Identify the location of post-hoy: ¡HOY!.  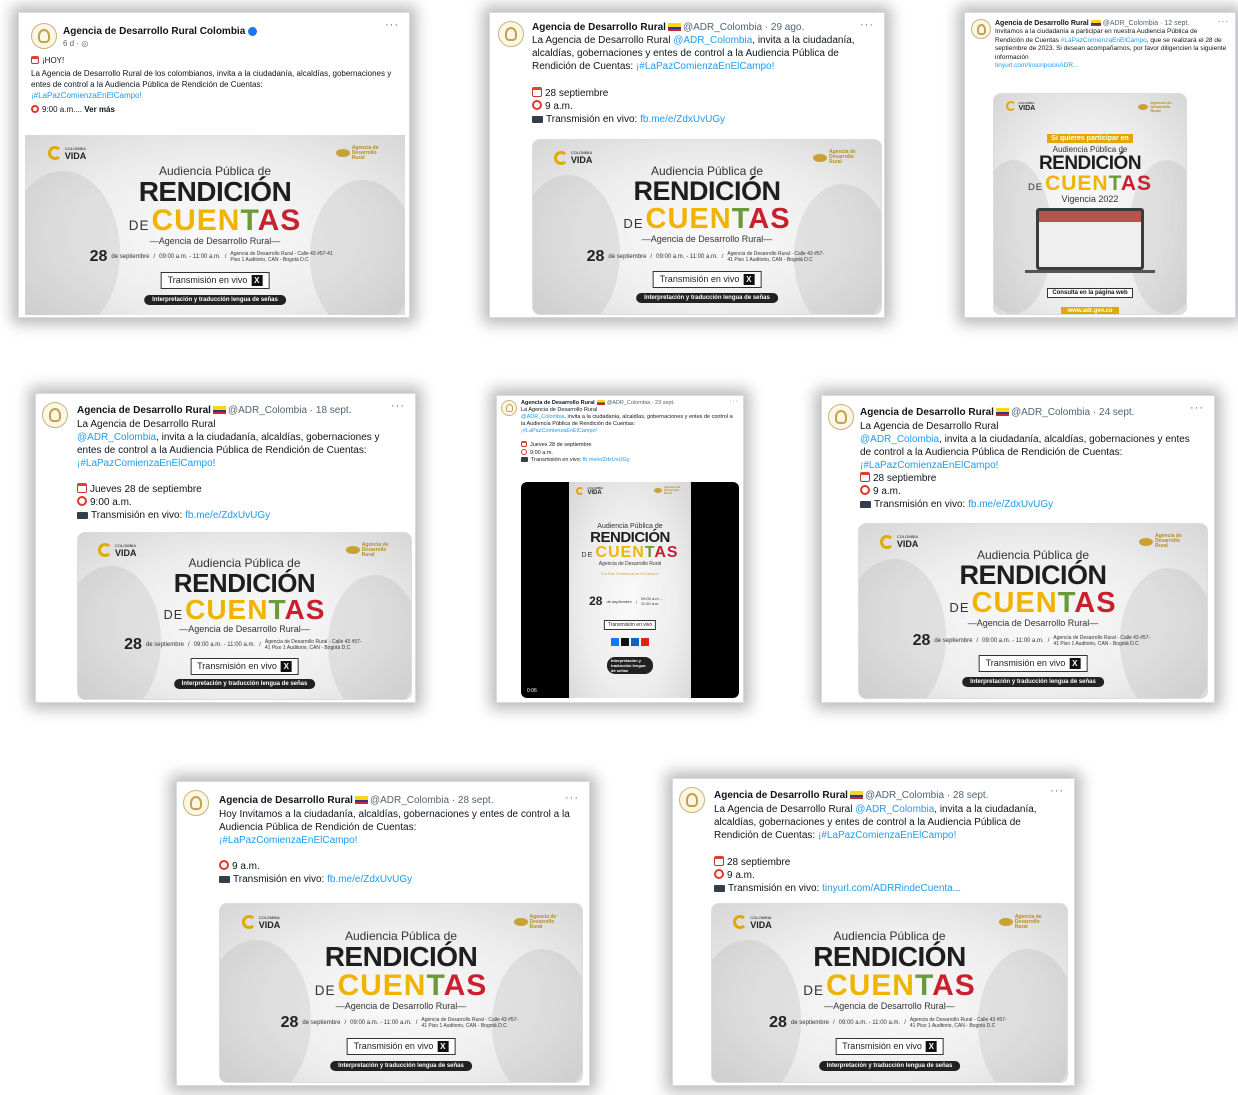
(53, 60).